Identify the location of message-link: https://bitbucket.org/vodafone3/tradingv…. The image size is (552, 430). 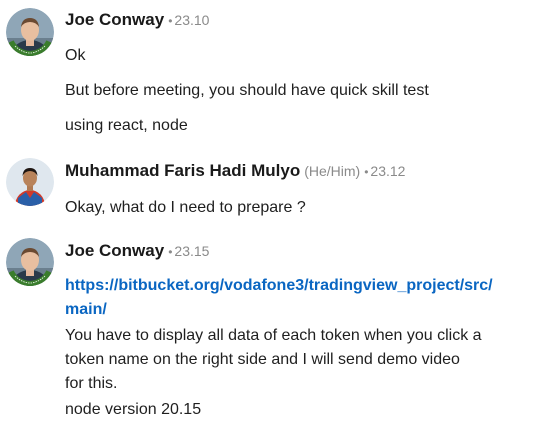
(279, 286).